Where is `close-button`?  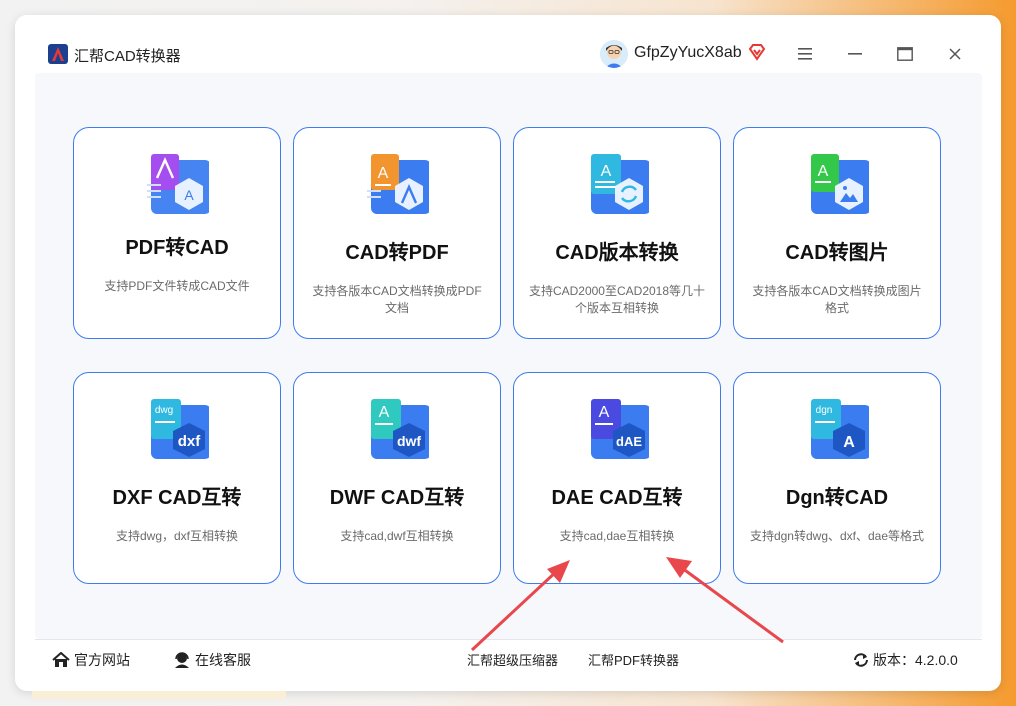
close-button is located at coordinates (955, 54).